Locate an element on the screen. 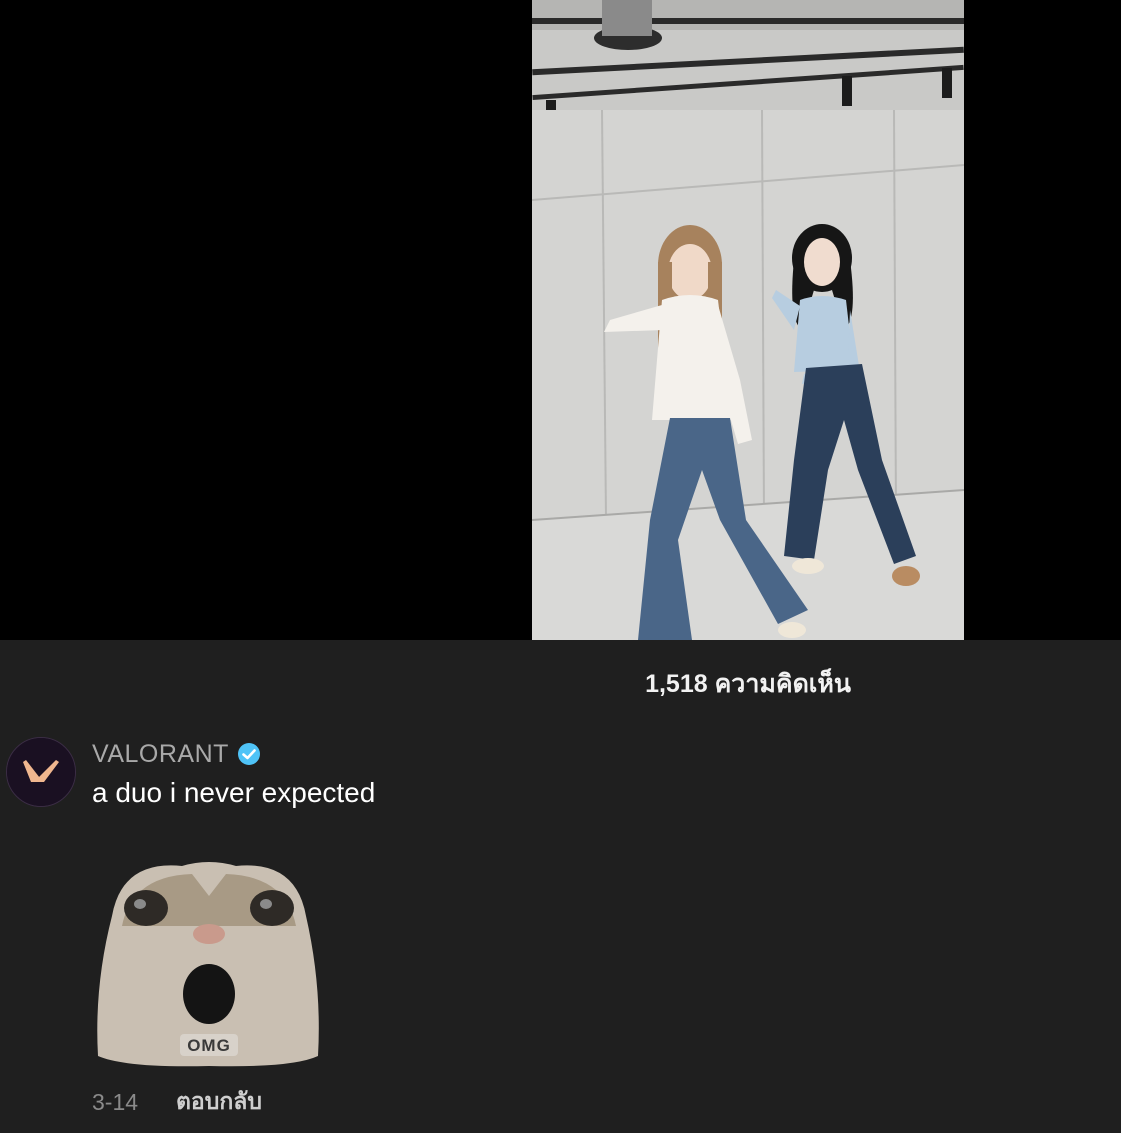 The height and width of the screenshot is (1133, 1121). omg-cat-sticker: OMG is located at coordinates (209, 962).